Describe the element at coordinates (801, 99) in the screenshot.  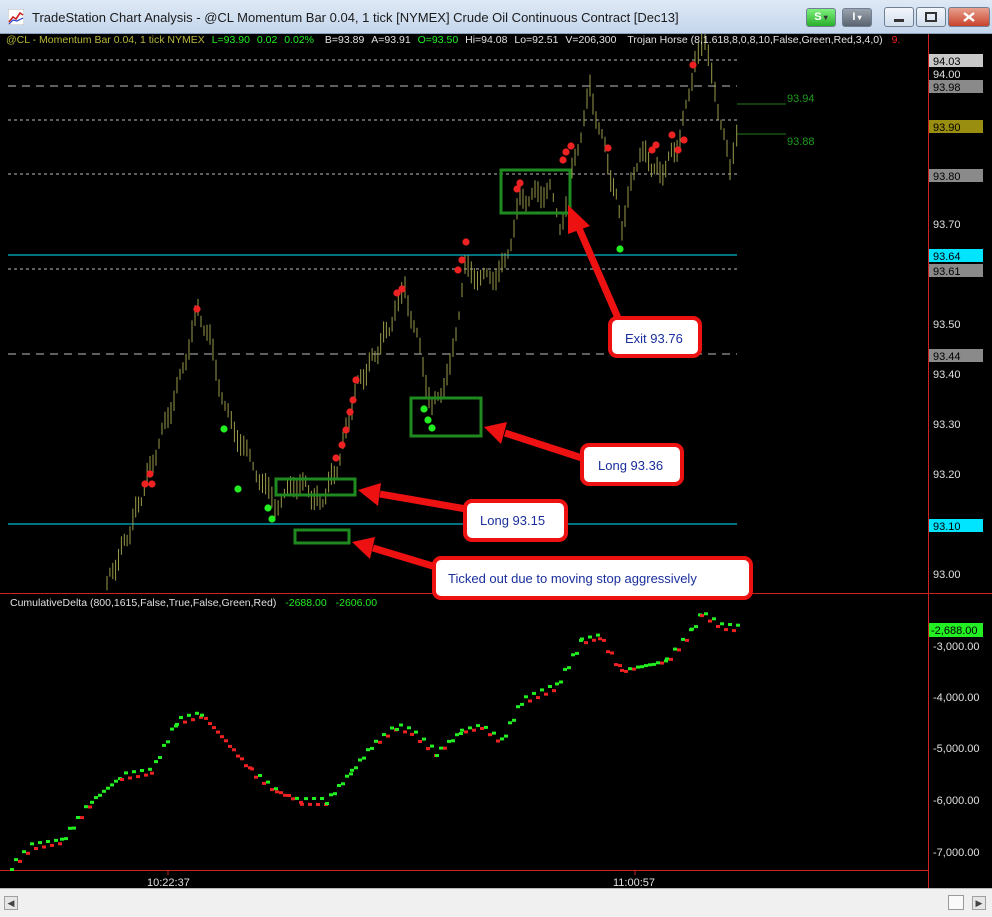
I see `target-label-upper: 93.94` at that location.